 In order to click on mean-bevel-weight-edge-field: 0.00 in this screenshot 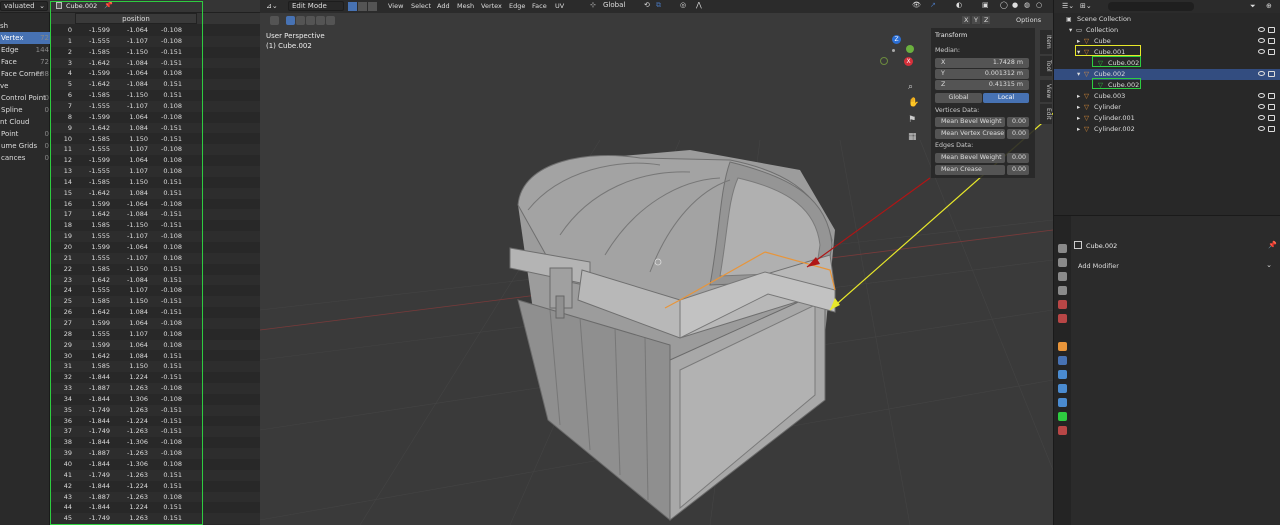, I will do `click(1018, 158)`.